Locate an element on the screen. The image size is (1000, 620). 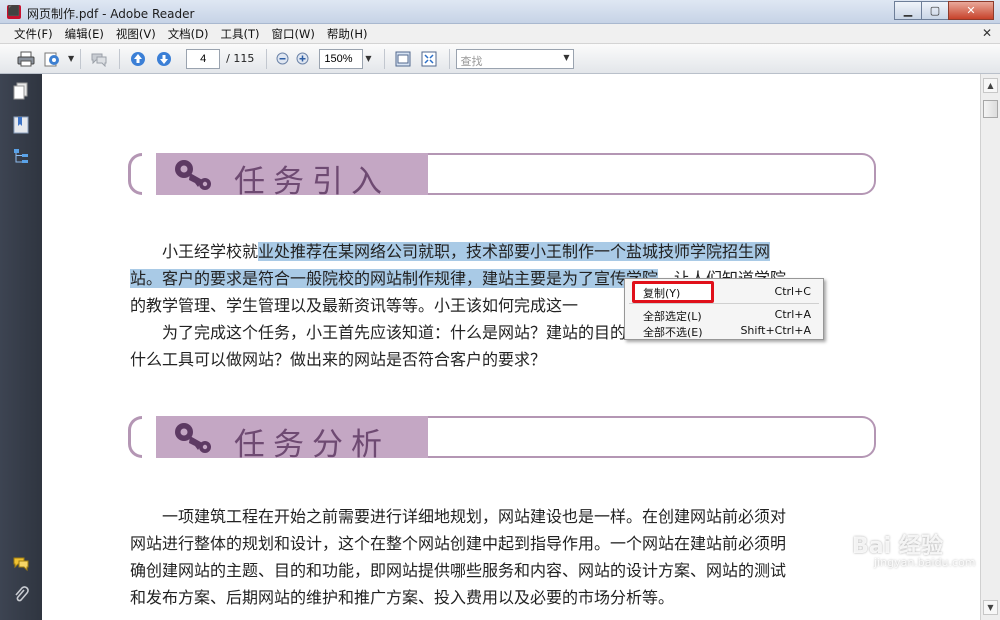
context-menu-copy: 复制(Y) Ctrl+C is located at coordinates (724, 292).